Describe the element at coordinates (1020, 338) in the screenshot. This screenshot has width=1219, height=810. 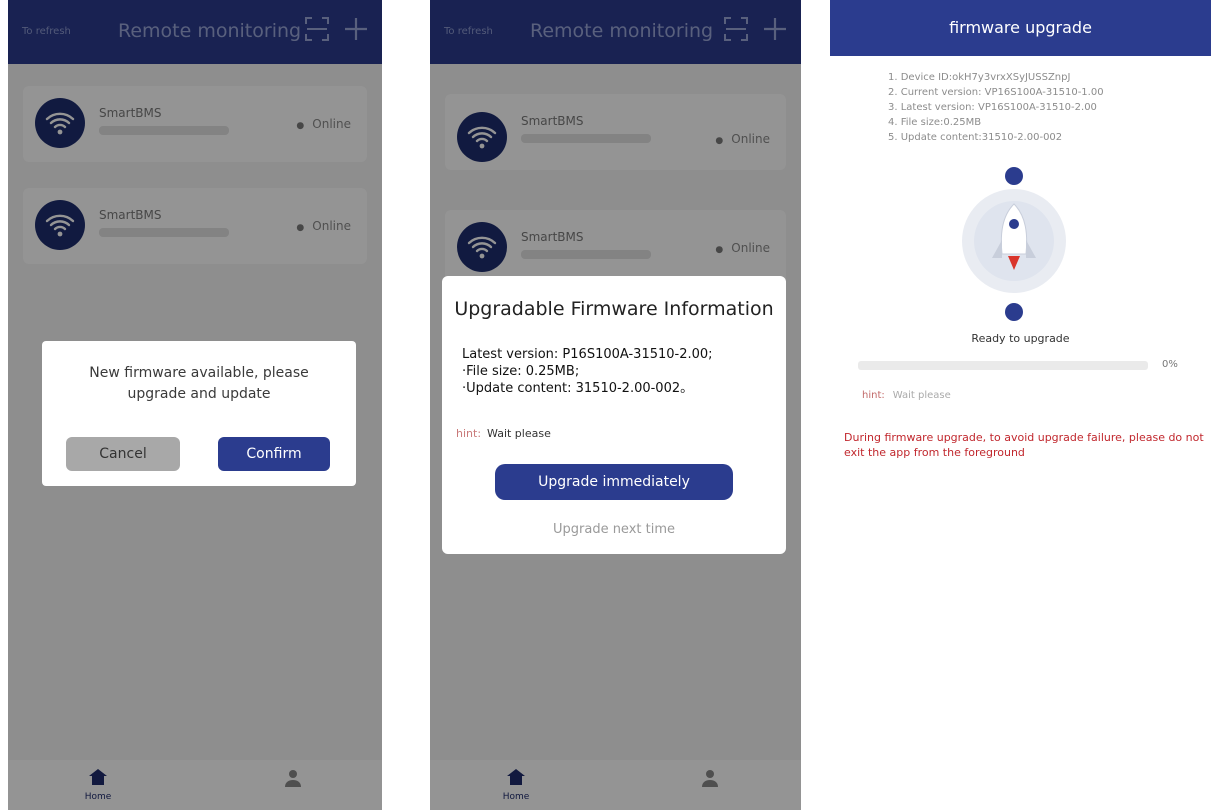
I see `upgrade-status: Ready to upgrade` at that location.